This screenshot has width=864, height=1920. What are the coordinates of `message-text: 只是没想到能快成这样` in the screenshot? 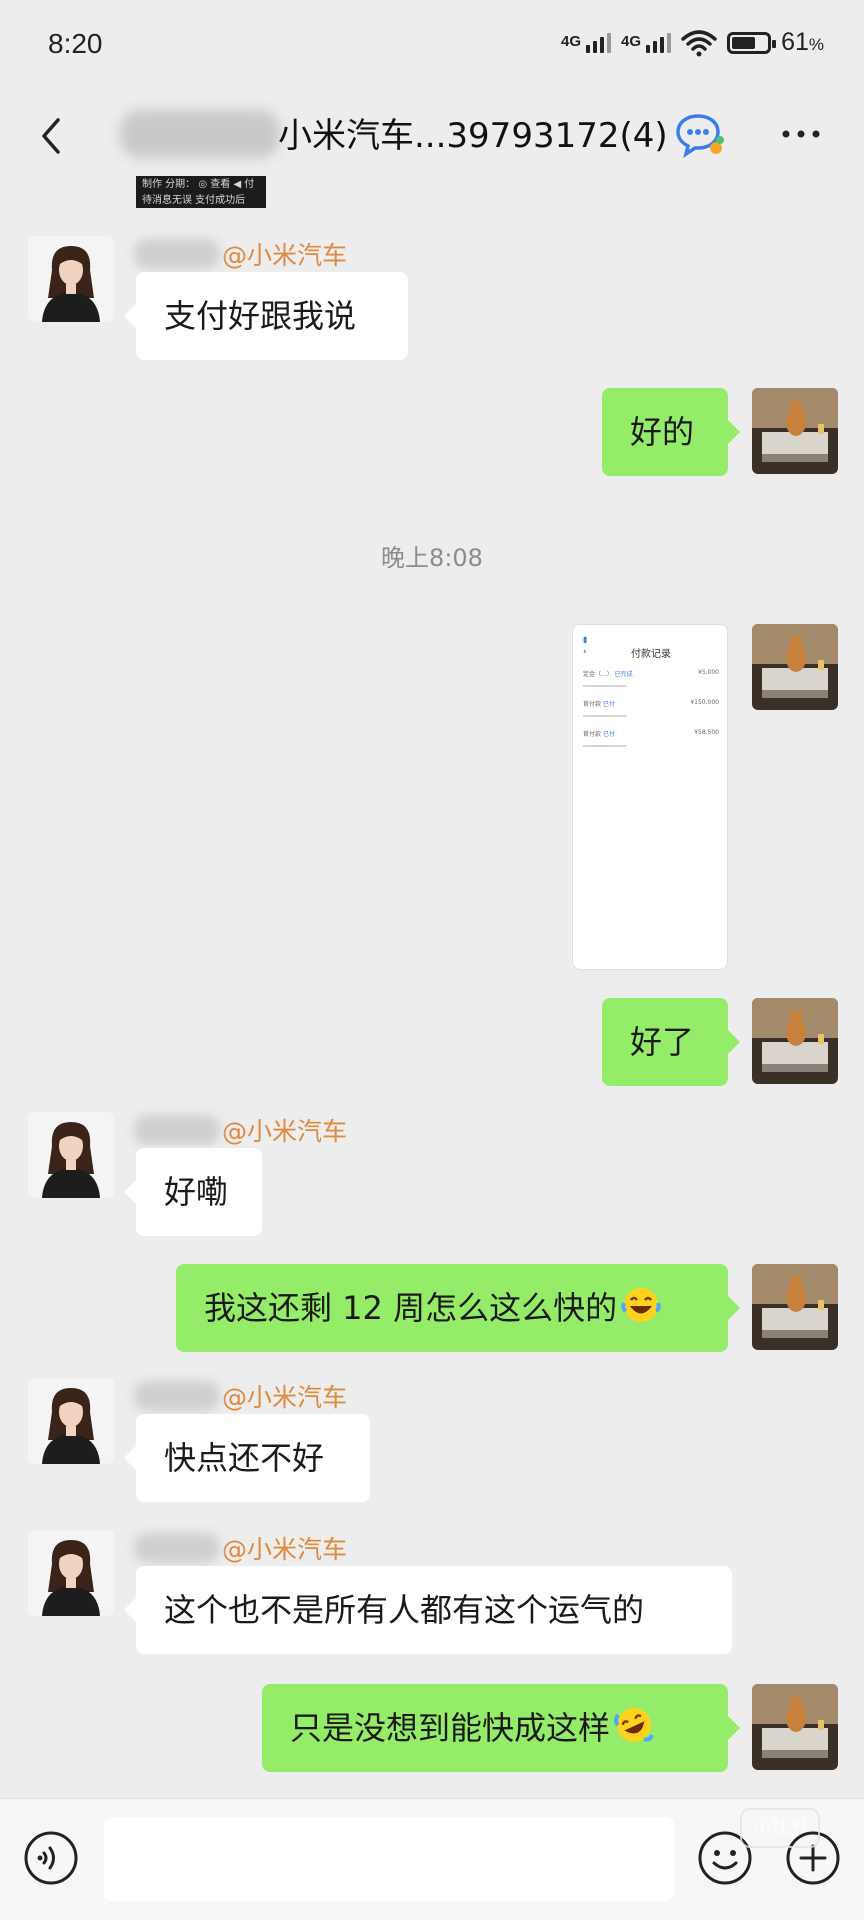 It's located at (450, 1728).